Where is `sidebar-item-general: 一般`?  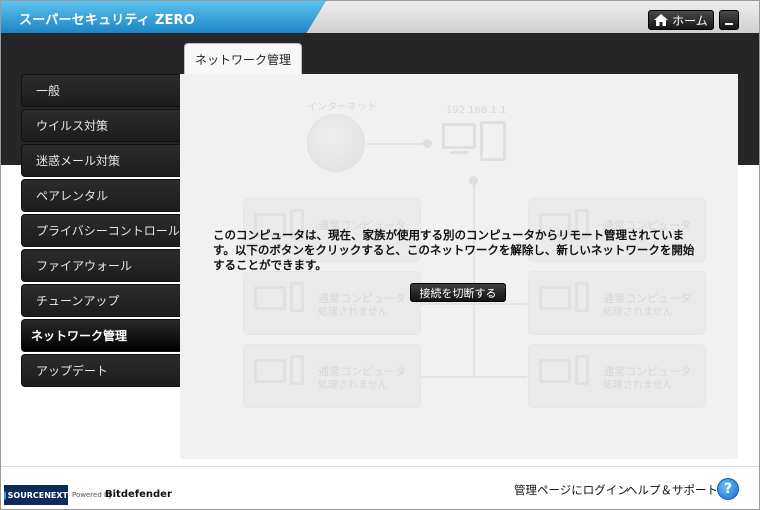 sidebar-item-general: 一般 is located at coordinates (101, 90).